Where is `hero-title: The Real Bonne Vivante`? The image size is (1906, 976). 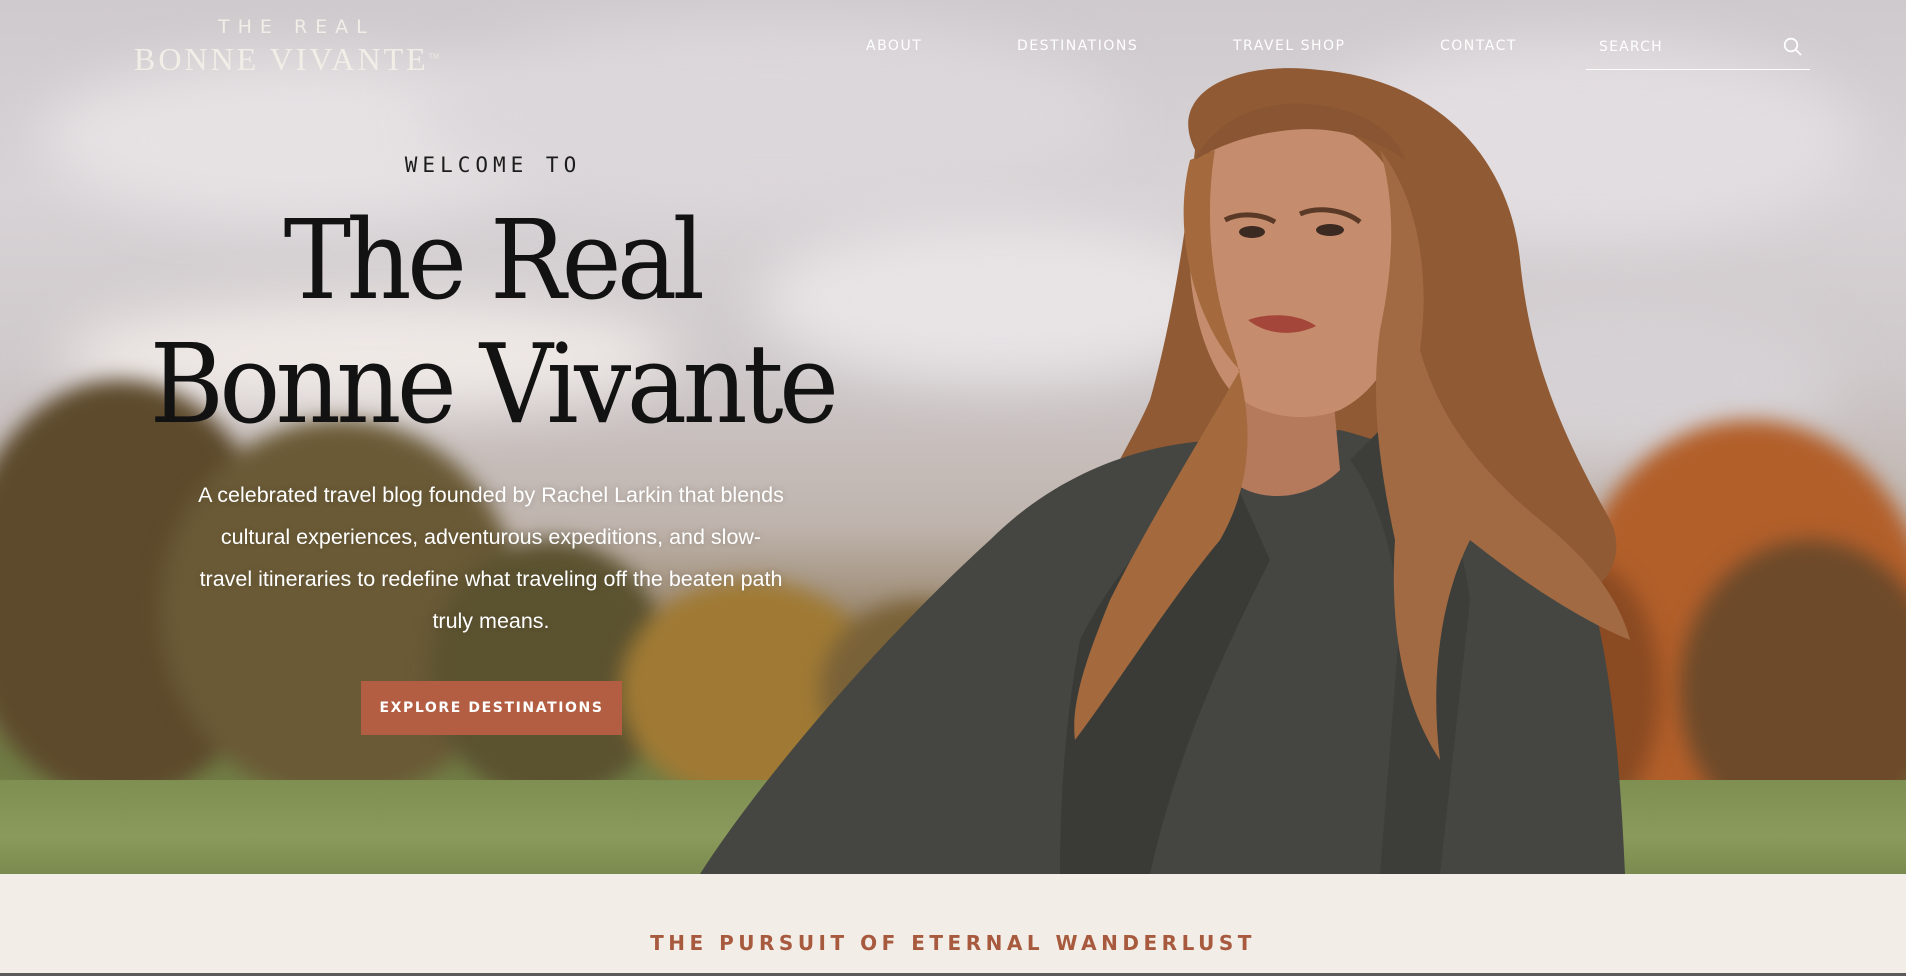 hero-title: The Real Bonne Vivante is located at coordinates (492, 322).